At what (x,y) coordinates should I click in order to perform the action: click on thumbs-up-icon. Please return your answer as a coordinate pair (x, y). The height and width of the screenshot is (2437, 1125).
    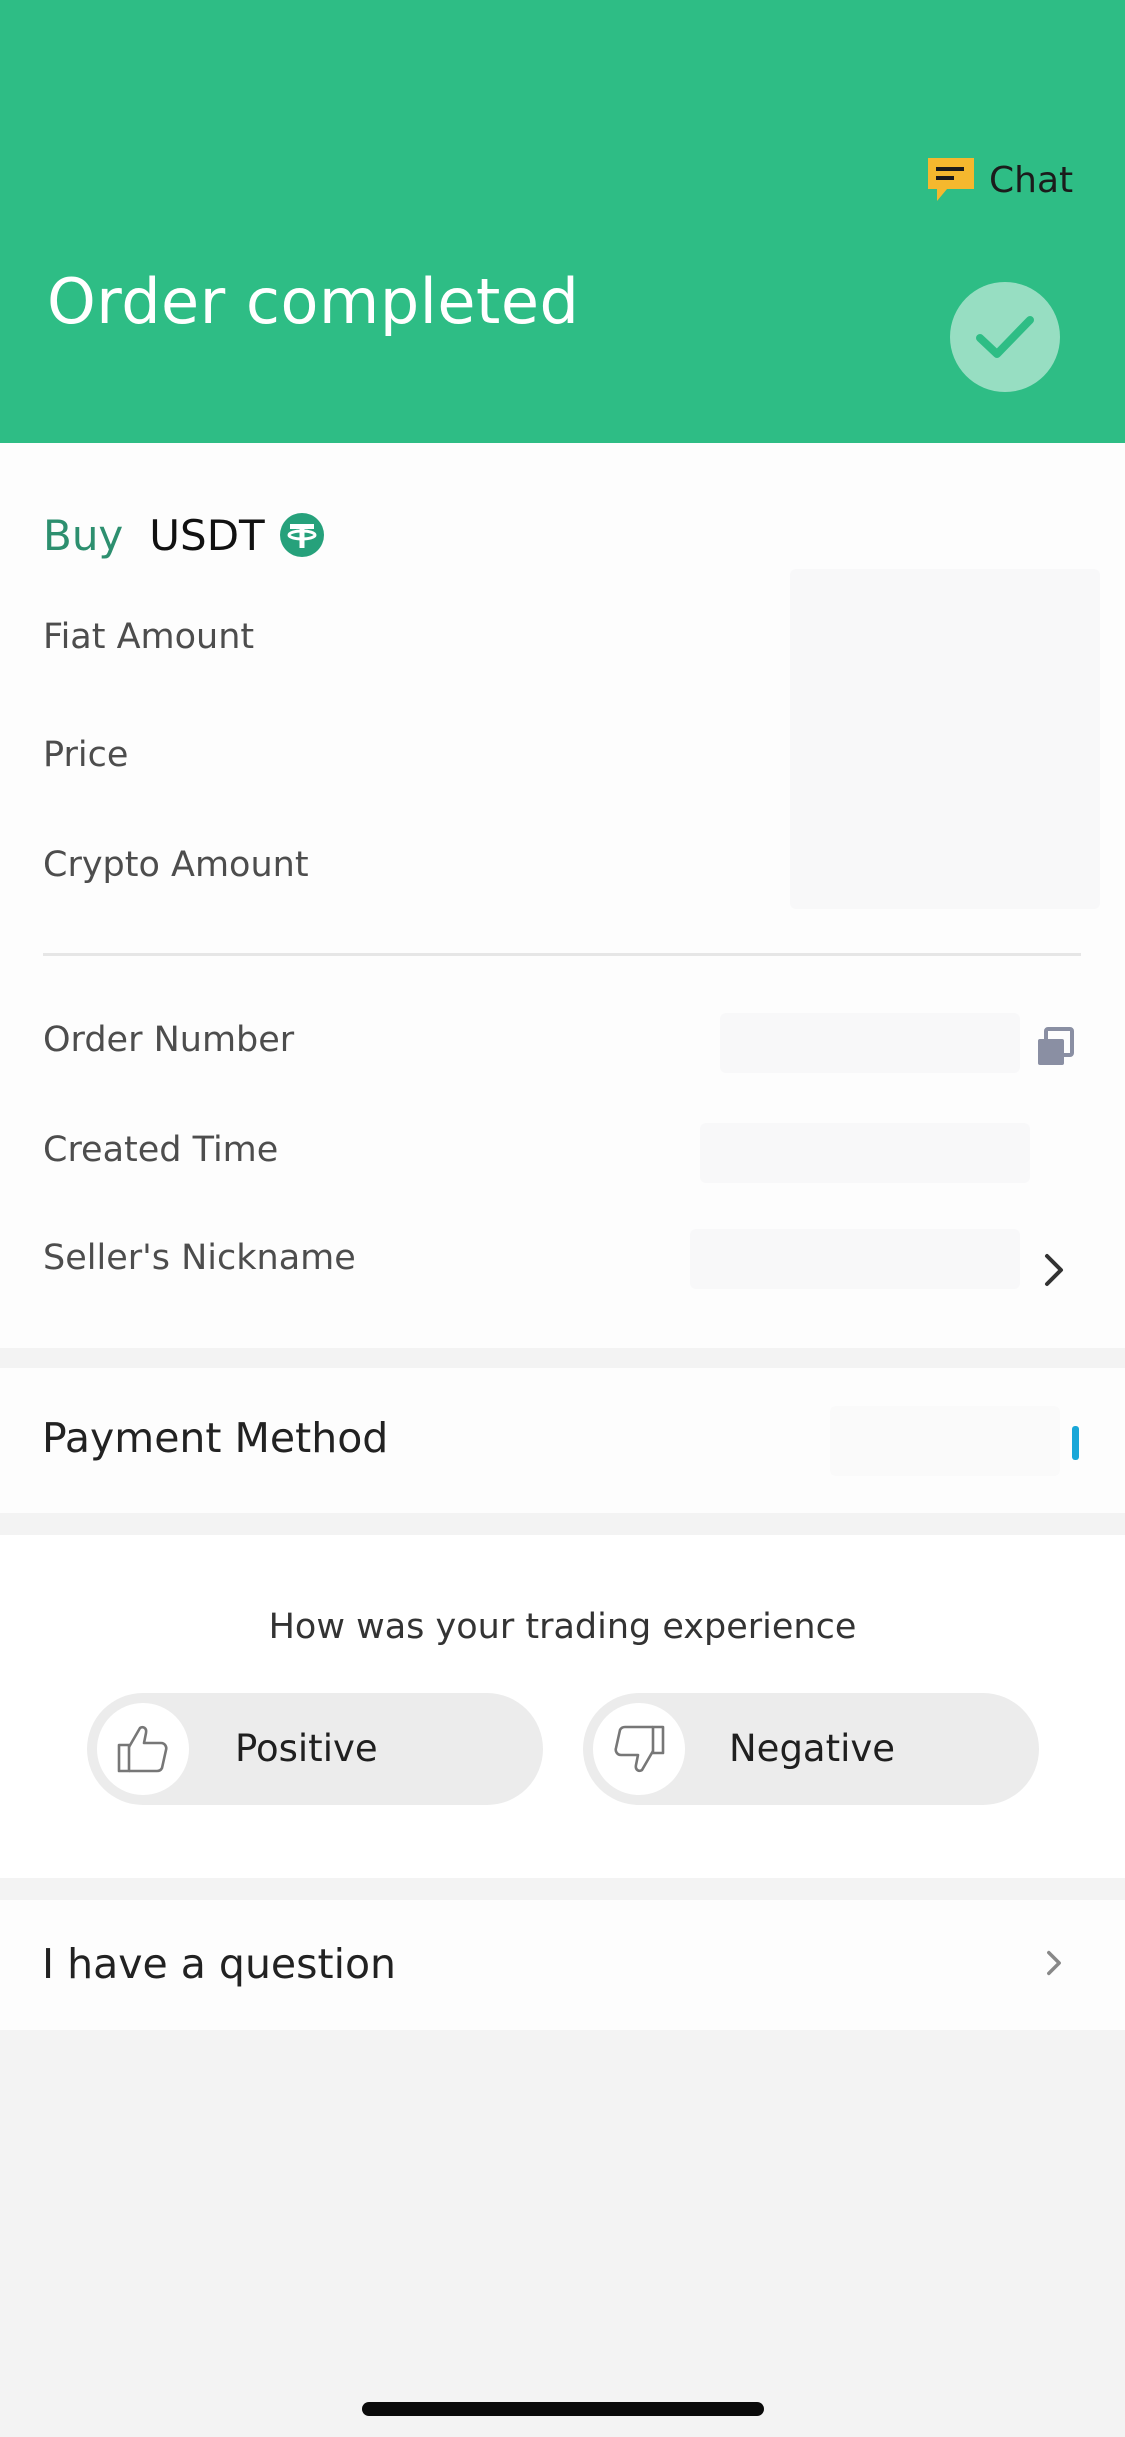
    Looking at the image, I should click on (142, 1749).